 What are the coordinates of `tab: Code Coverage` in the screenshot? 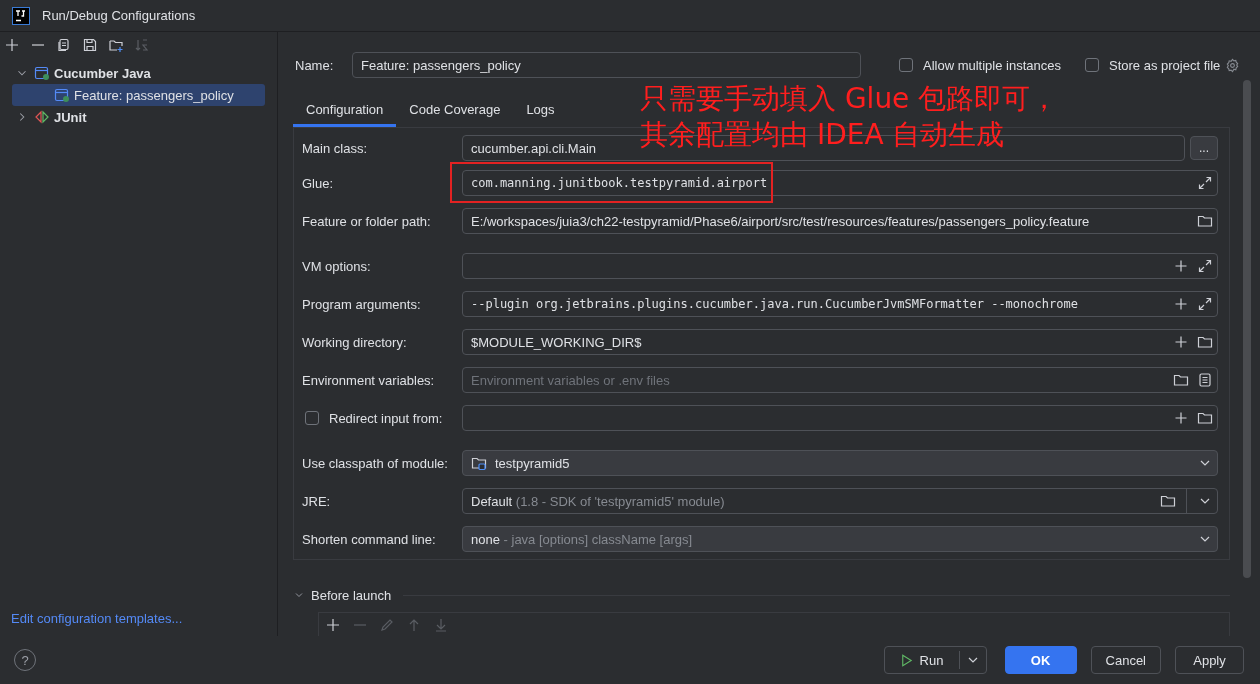 It's located at (455, 109).